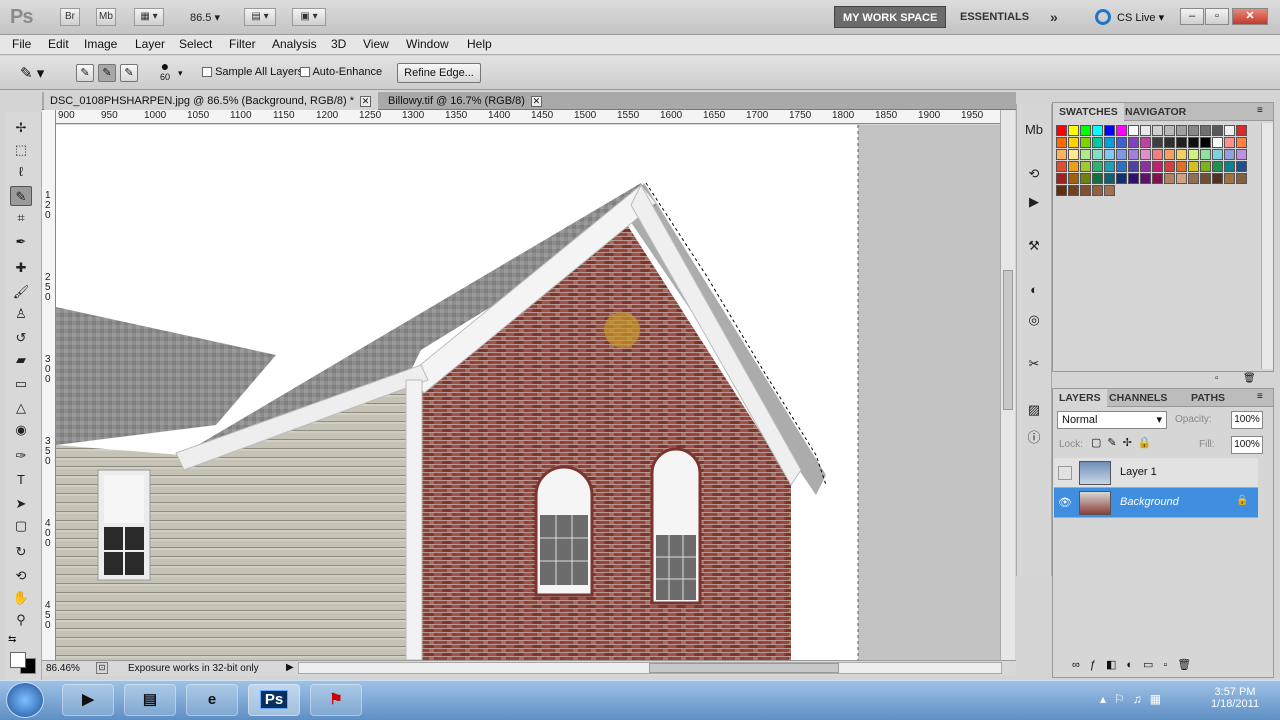  I want to click on menu-layer: Layer, so click(150, 44).